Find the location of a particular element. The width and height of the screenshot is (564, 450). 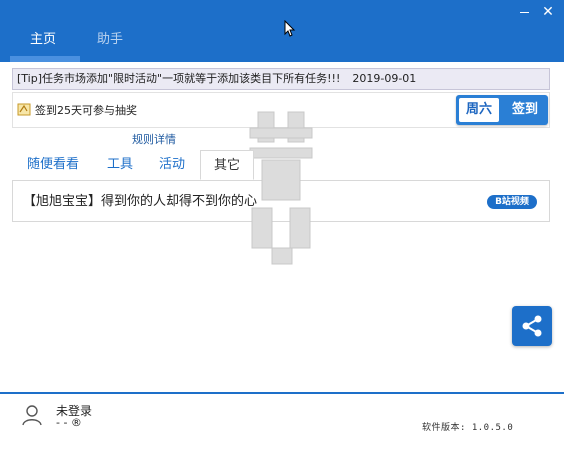

close-icon: ✕ is located at coordinates (548, 12).